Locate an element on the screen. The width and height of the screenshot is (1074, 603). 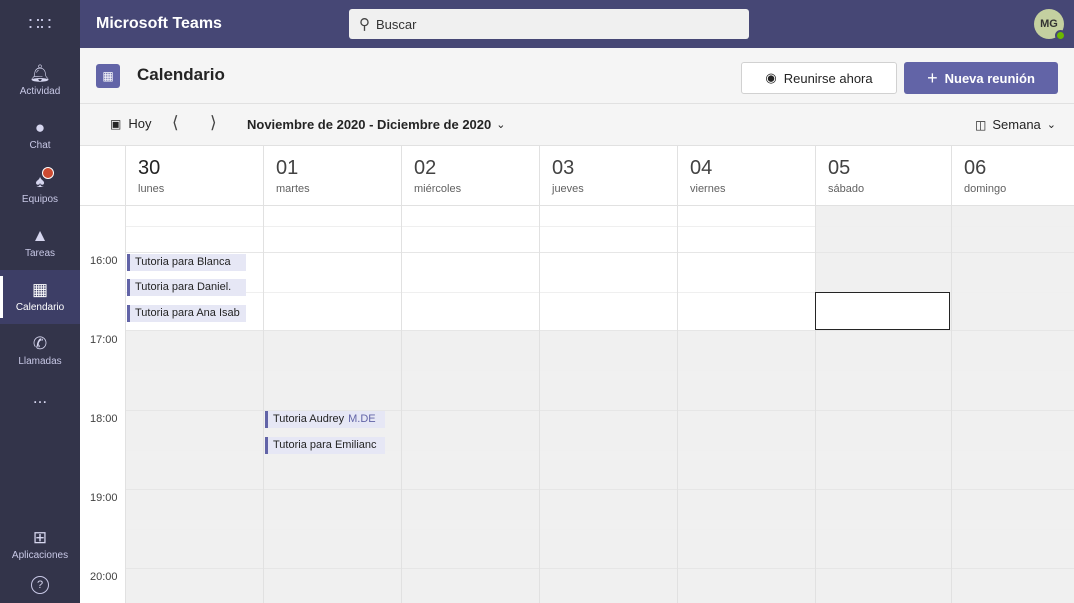
rail-item-aplicaciones: ⊞ Aplicaciones is located at coordinates (40, 545).